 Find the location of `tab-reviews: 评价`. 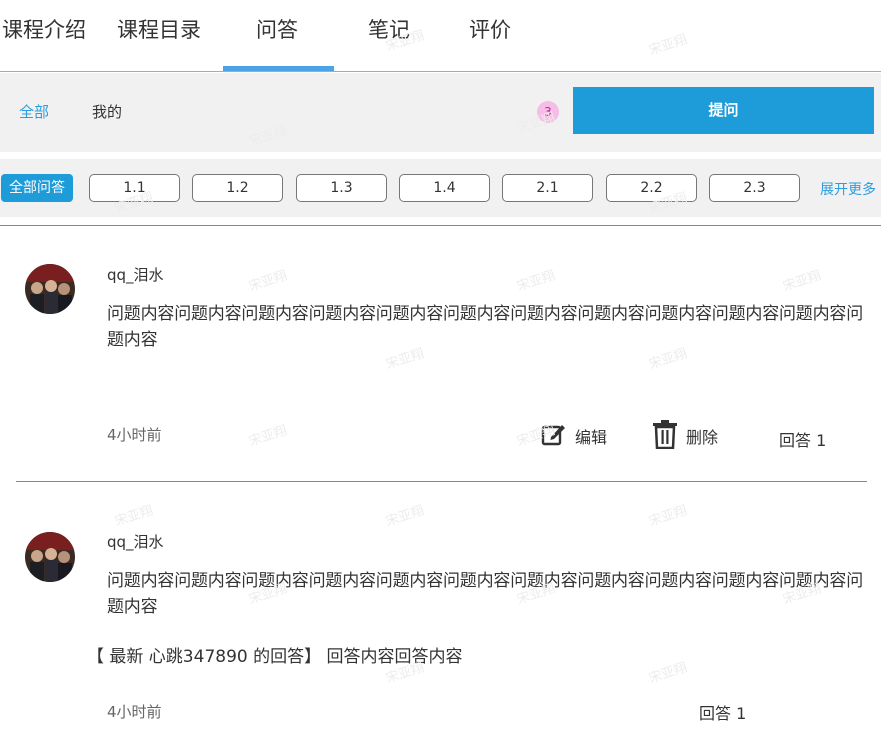

tab-reviews: 评价 is located at coordinates (490, 29).